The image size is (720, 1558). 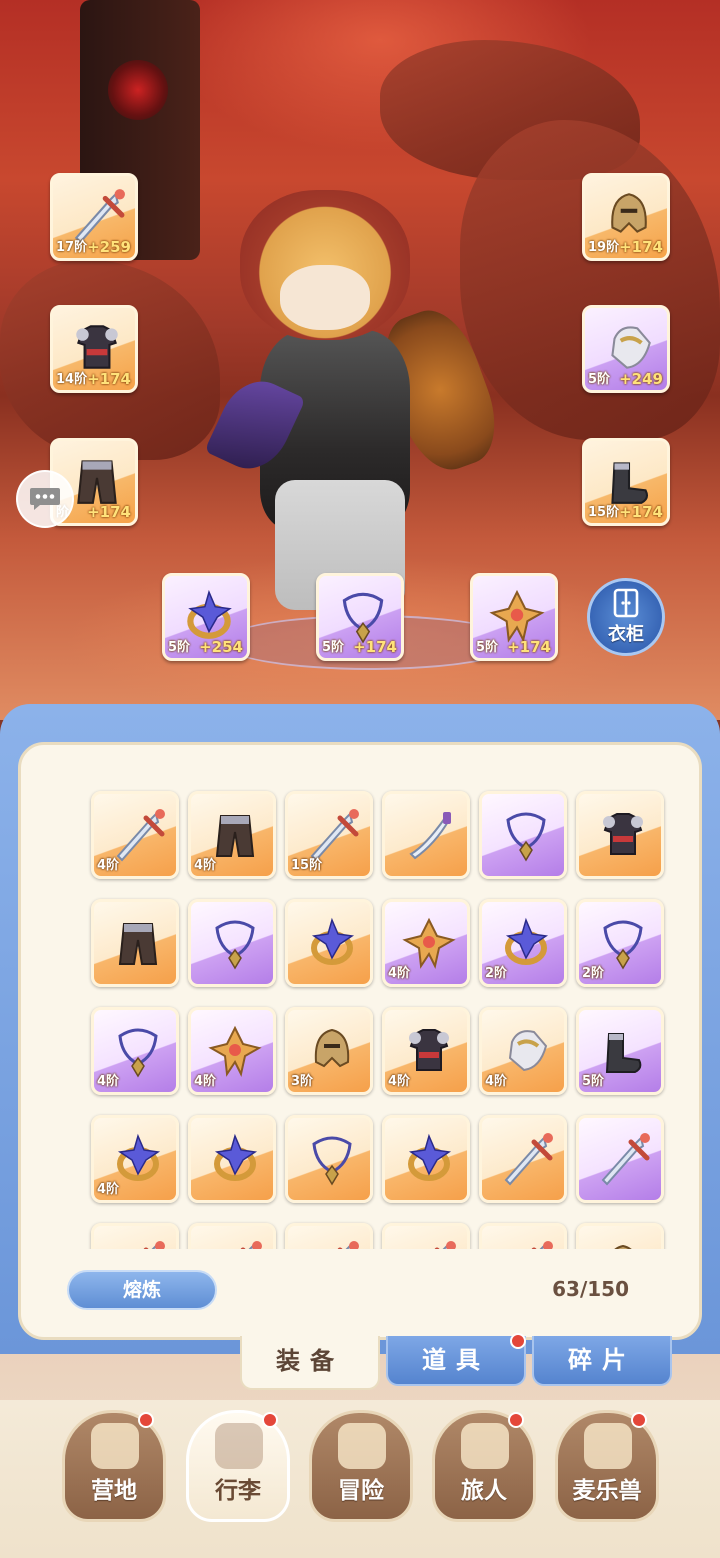 What do you see at coordinates (602, 1361) in the screenshot?
I see `tab-fragments: 碎片` at bounding box center [602, 1361].